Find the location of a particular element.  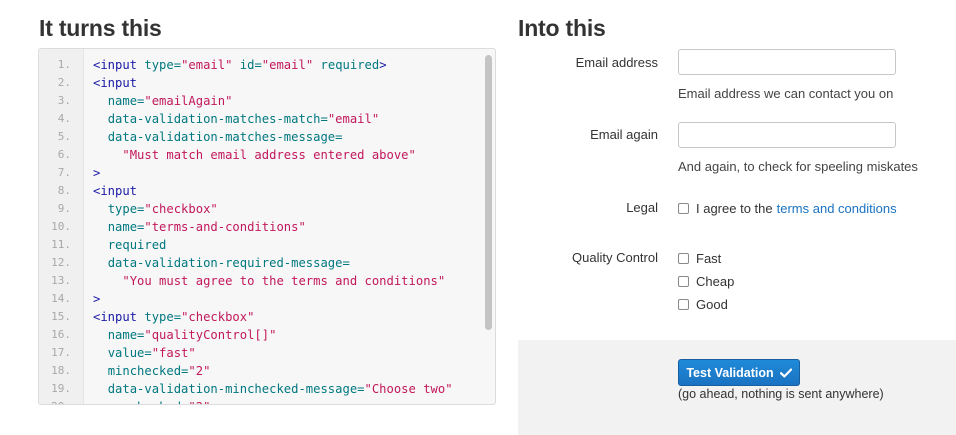

code-line: 2. <input is located at coordinates (260, 83).